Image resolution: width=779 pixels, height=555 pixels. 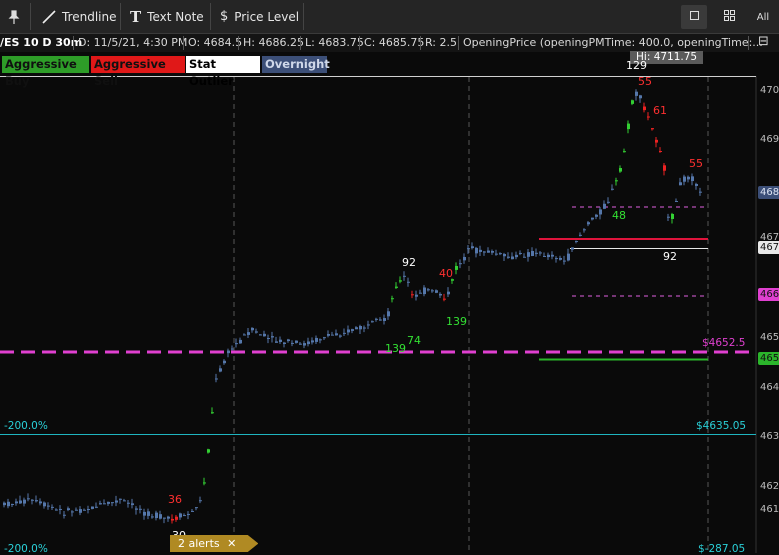 What do you see at coordinates (199, 543) in the screenshot?
I see `alerts-label: 2 alerts` at bounding box center [199, 543].